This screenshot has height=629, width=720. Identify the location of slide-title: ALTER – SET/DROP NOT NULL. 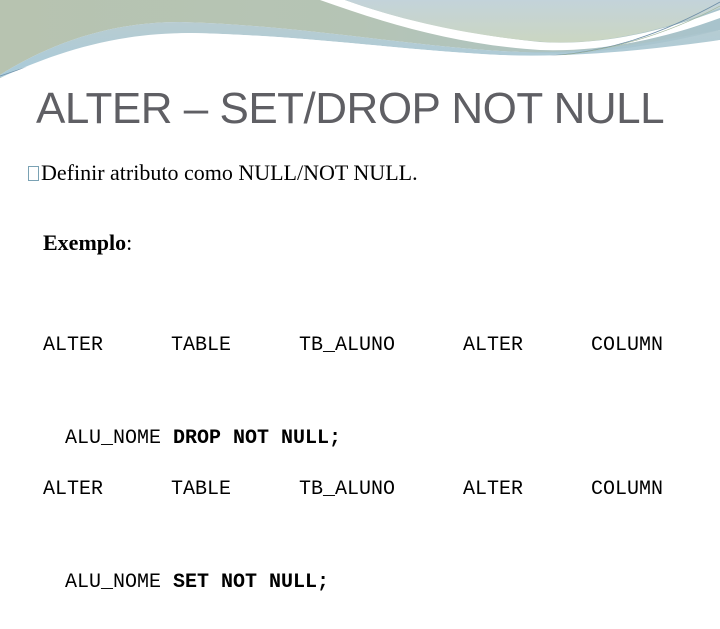
(350, 108).